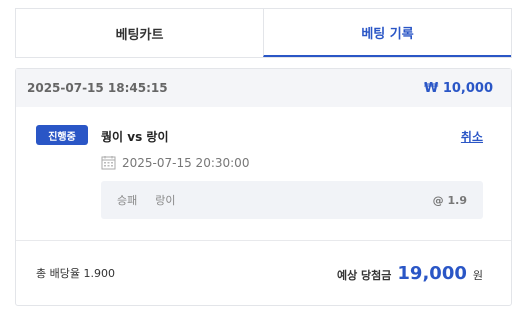 The height and width of the screenshot is (316, 529). What do you see at coordinates (186, 162) in the screenshot?
I see `match-date: 2025-07-15 20:30:00` at bounding box center [186, 162].